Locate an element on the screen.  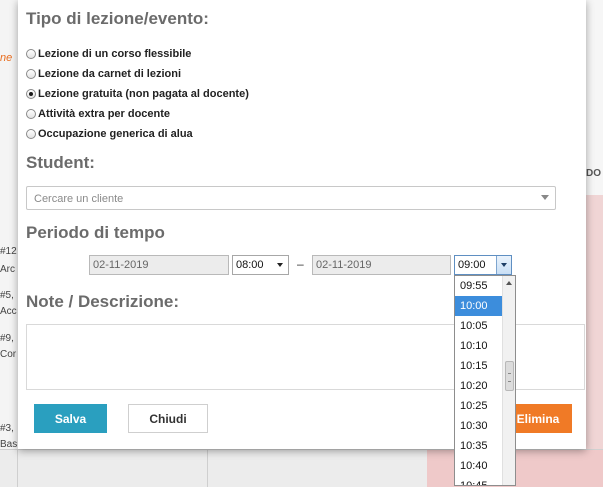
calendar-event-fragment: #5, Acc is located at coordinates (8, 303).